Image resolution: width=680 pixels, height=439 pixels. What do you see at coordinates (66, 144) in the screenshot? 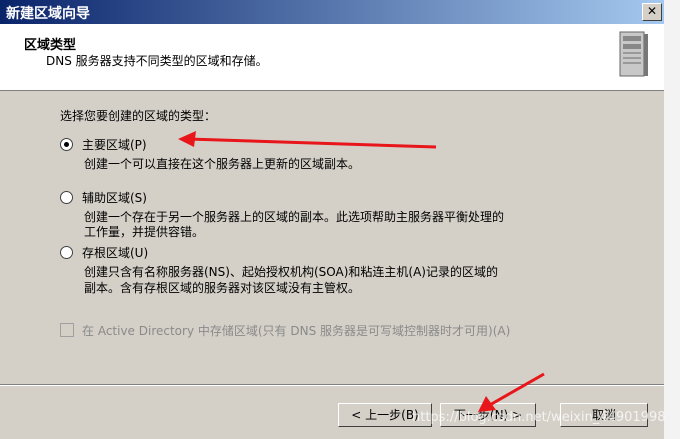
I see `primary-zone-radio` at bounding box center [66, 144].